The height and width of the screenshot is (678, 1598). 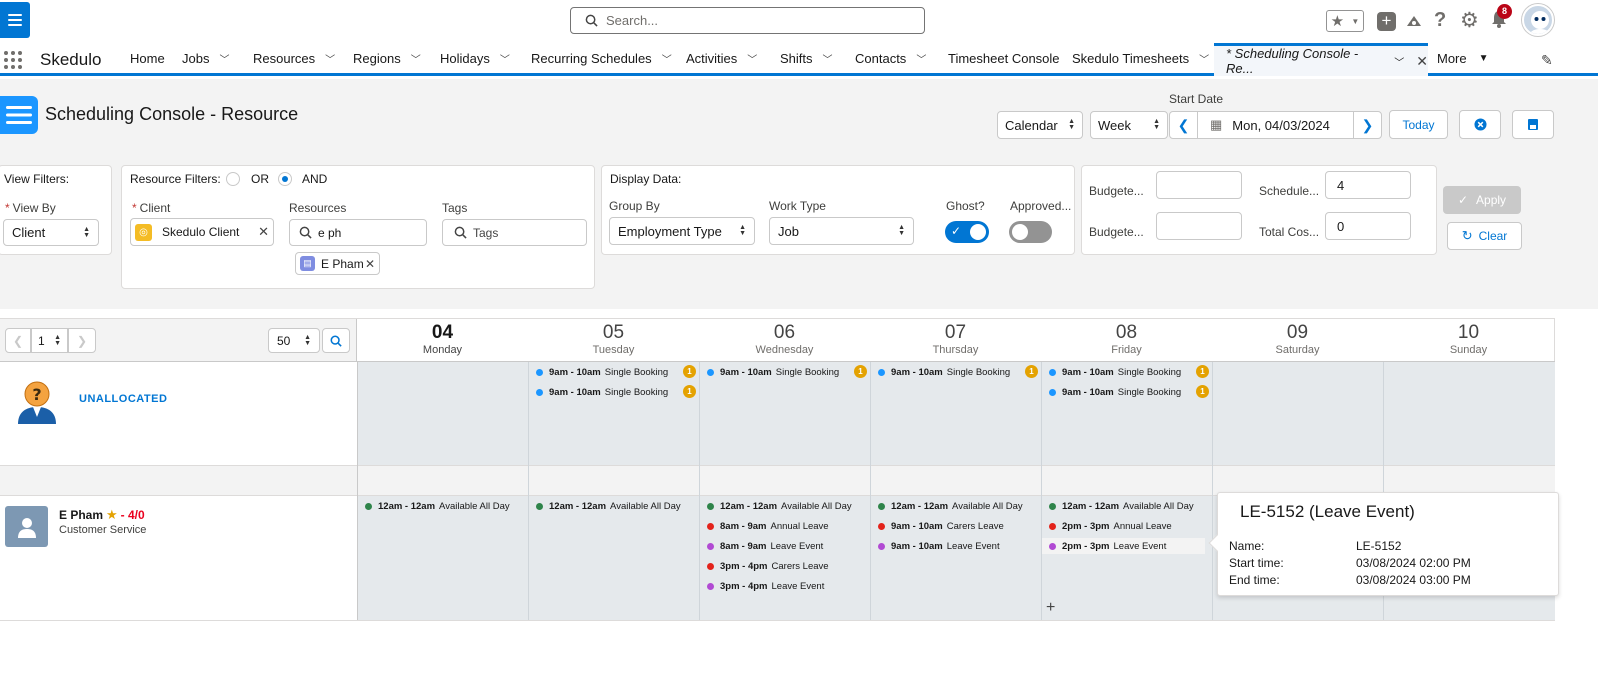 What do you see at coordinates (102, 515) in the screenshot?
I see `resource-name-line: E Pham ★ - 4/0` at bounding box center [102, 515].